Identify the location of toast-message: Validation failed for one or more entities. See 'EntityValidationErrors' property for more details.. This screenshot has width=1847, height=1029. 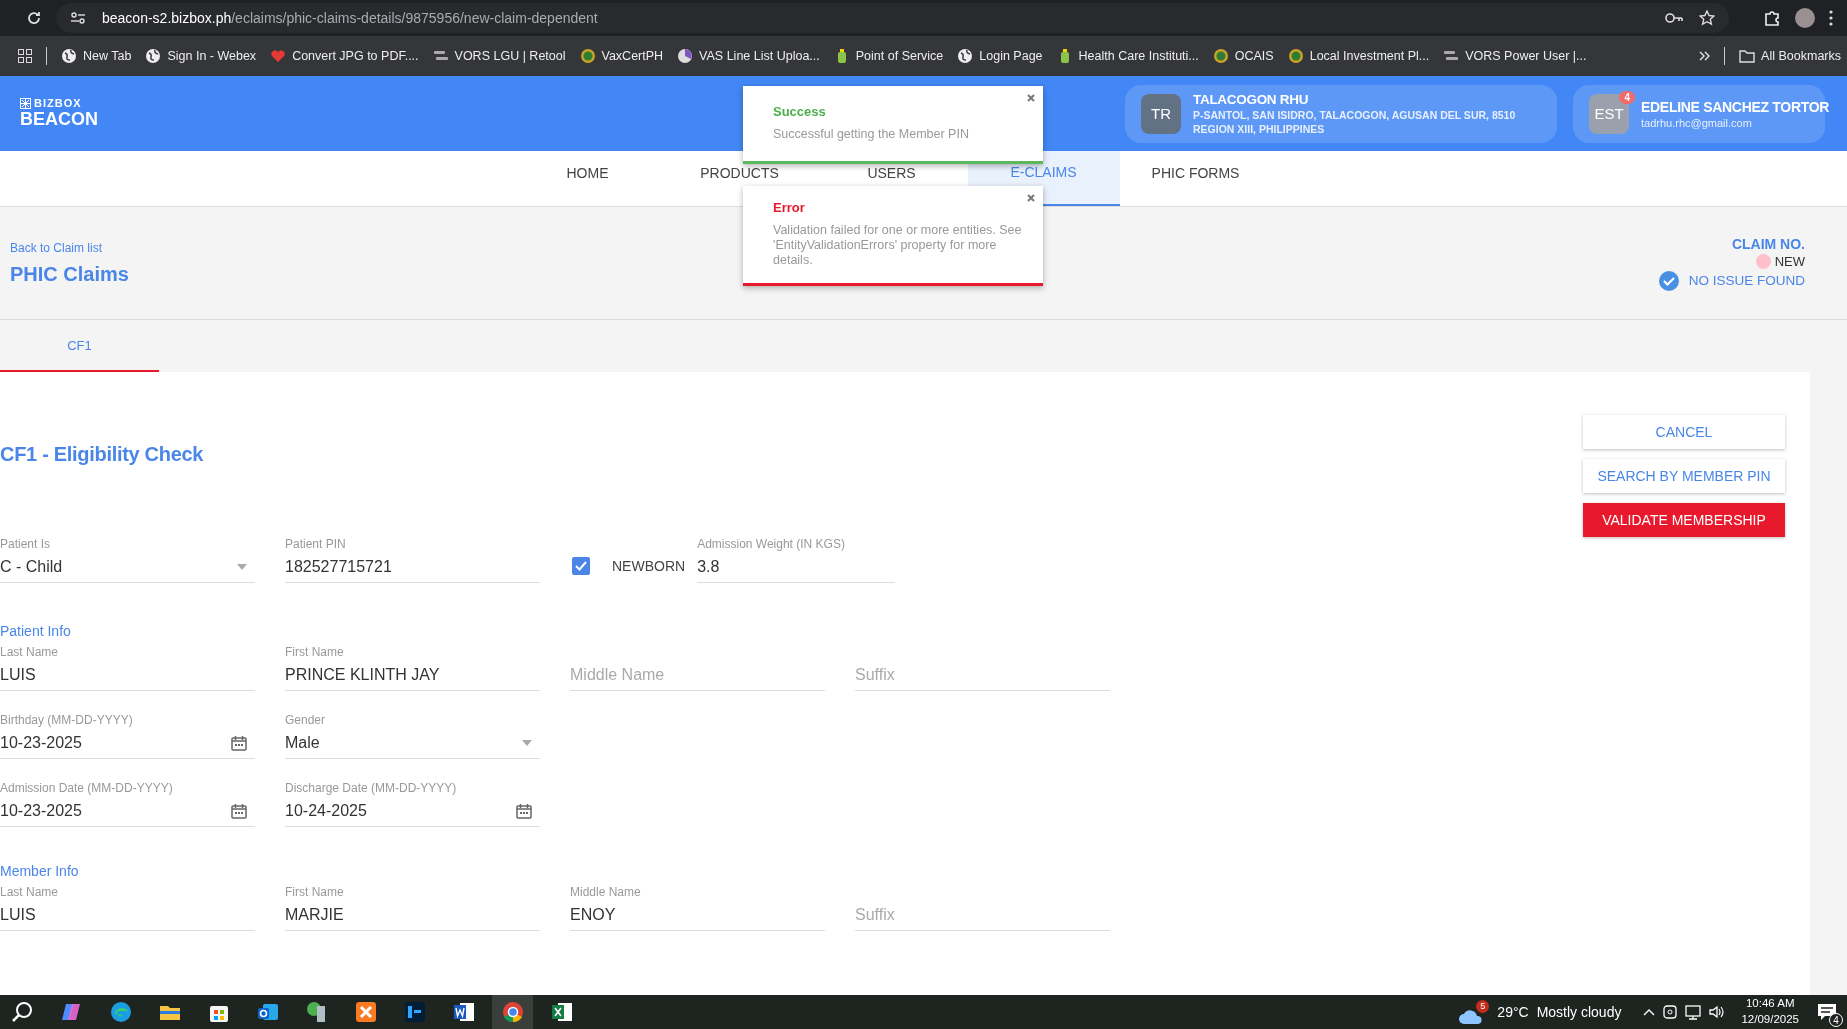
(898, 245).